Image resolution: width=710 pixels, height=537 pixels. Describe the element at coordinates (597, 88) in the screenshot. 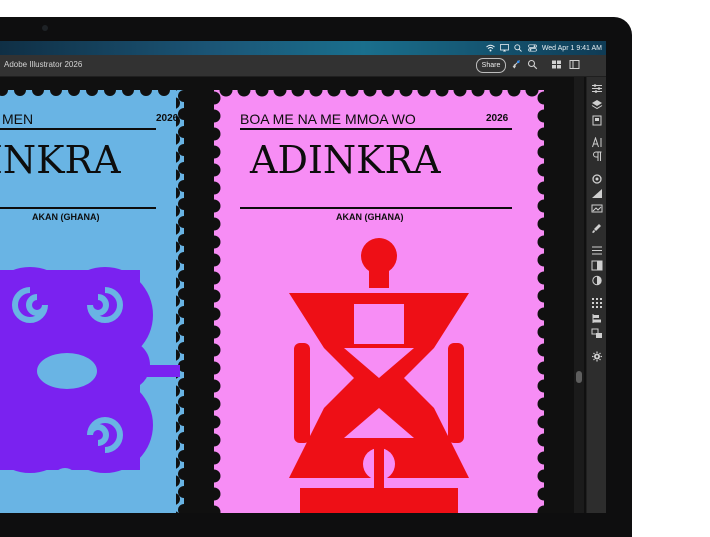

I see `properties-icon` at that location.